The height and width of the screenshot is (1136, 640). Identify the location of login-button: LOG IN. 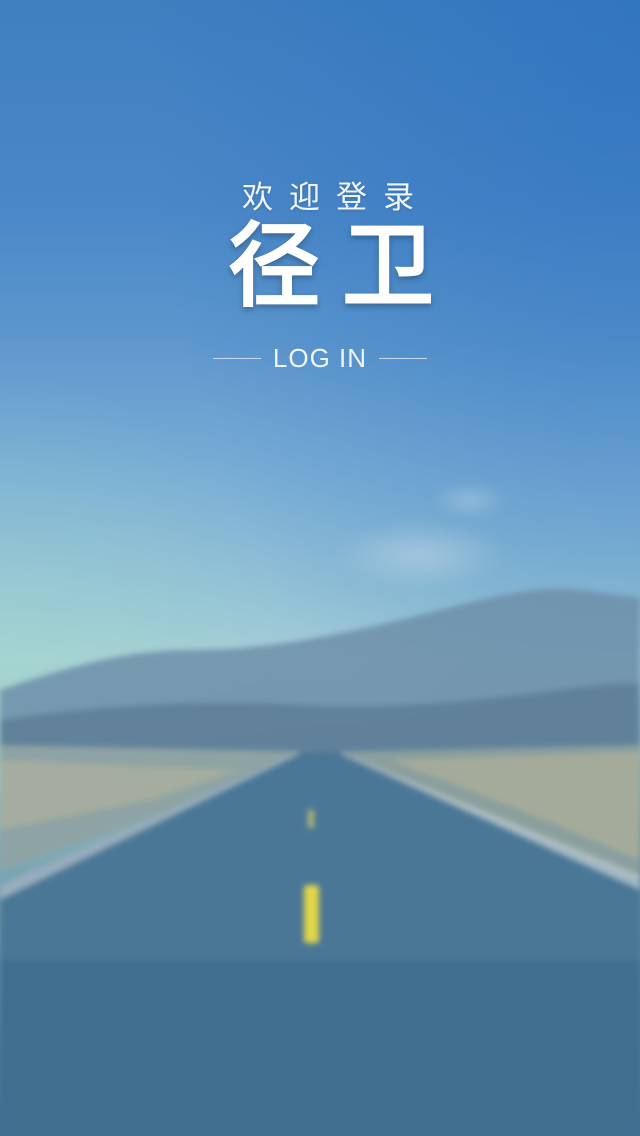
(320, 358).